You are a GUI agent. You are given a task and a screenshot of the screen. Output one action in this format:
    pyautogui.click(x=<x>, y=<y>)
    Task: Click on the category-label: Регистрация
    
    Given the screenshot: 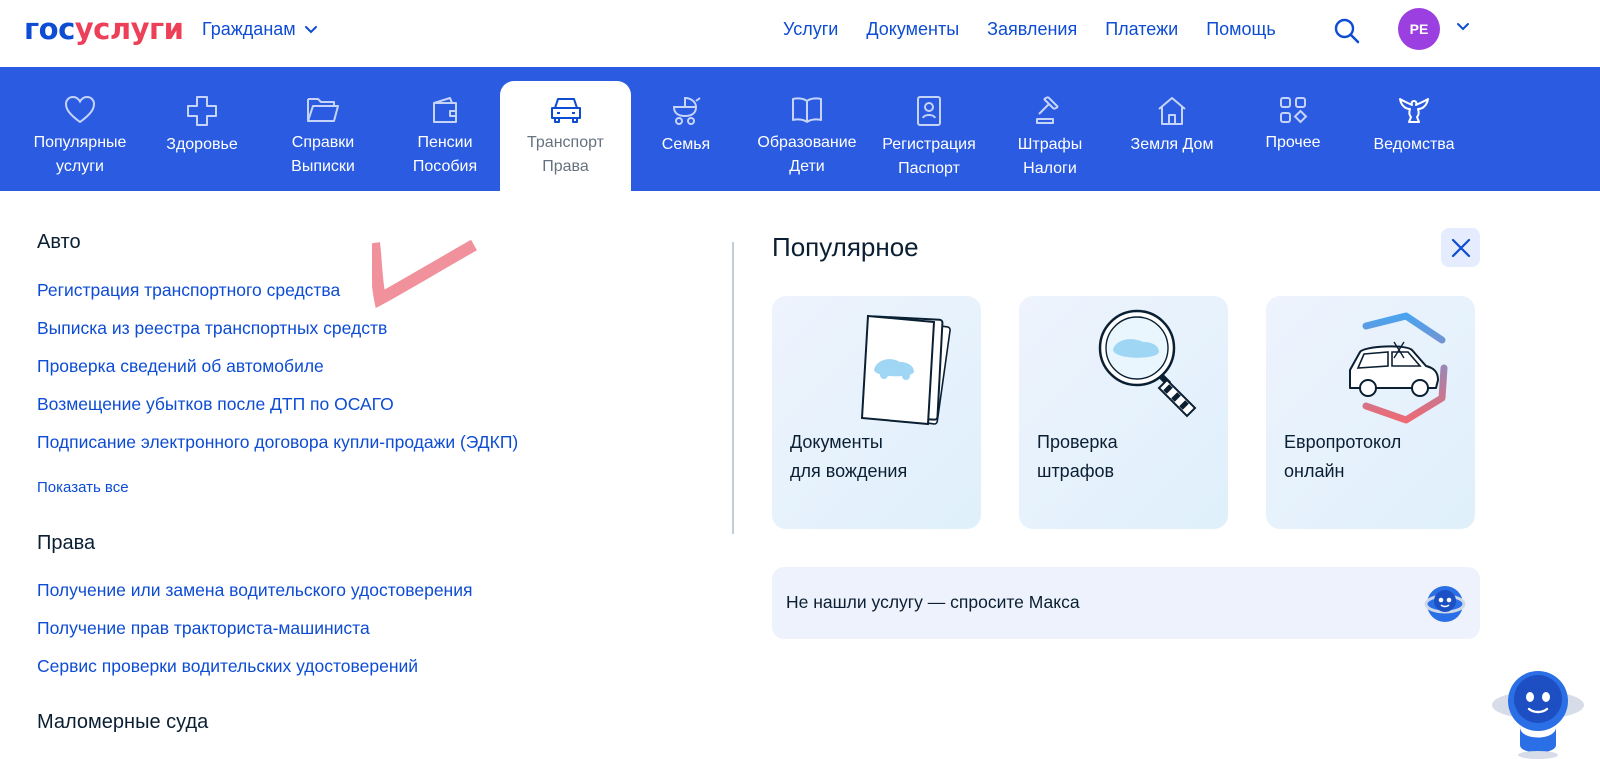 What is the action you would take?
    pyautogui.click(x=929, y=144)
    